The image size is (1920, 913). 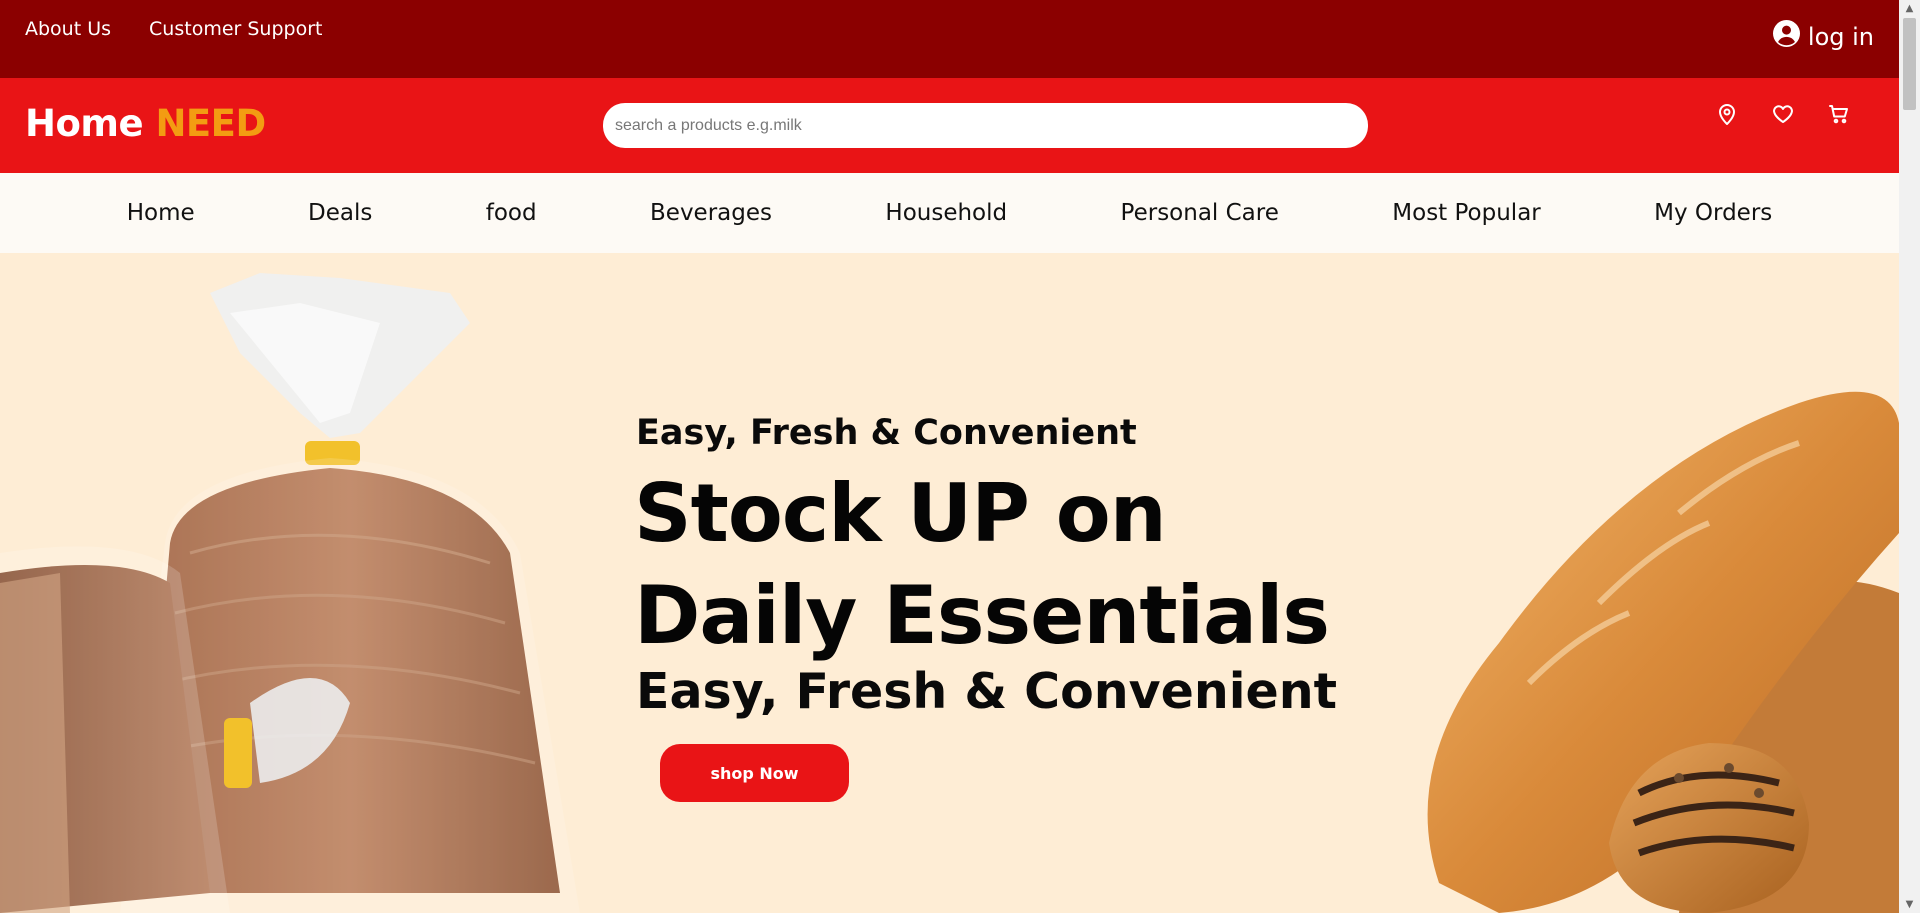 I want to click on customer-support-link: Customer Support, so click(x=235, y=29).